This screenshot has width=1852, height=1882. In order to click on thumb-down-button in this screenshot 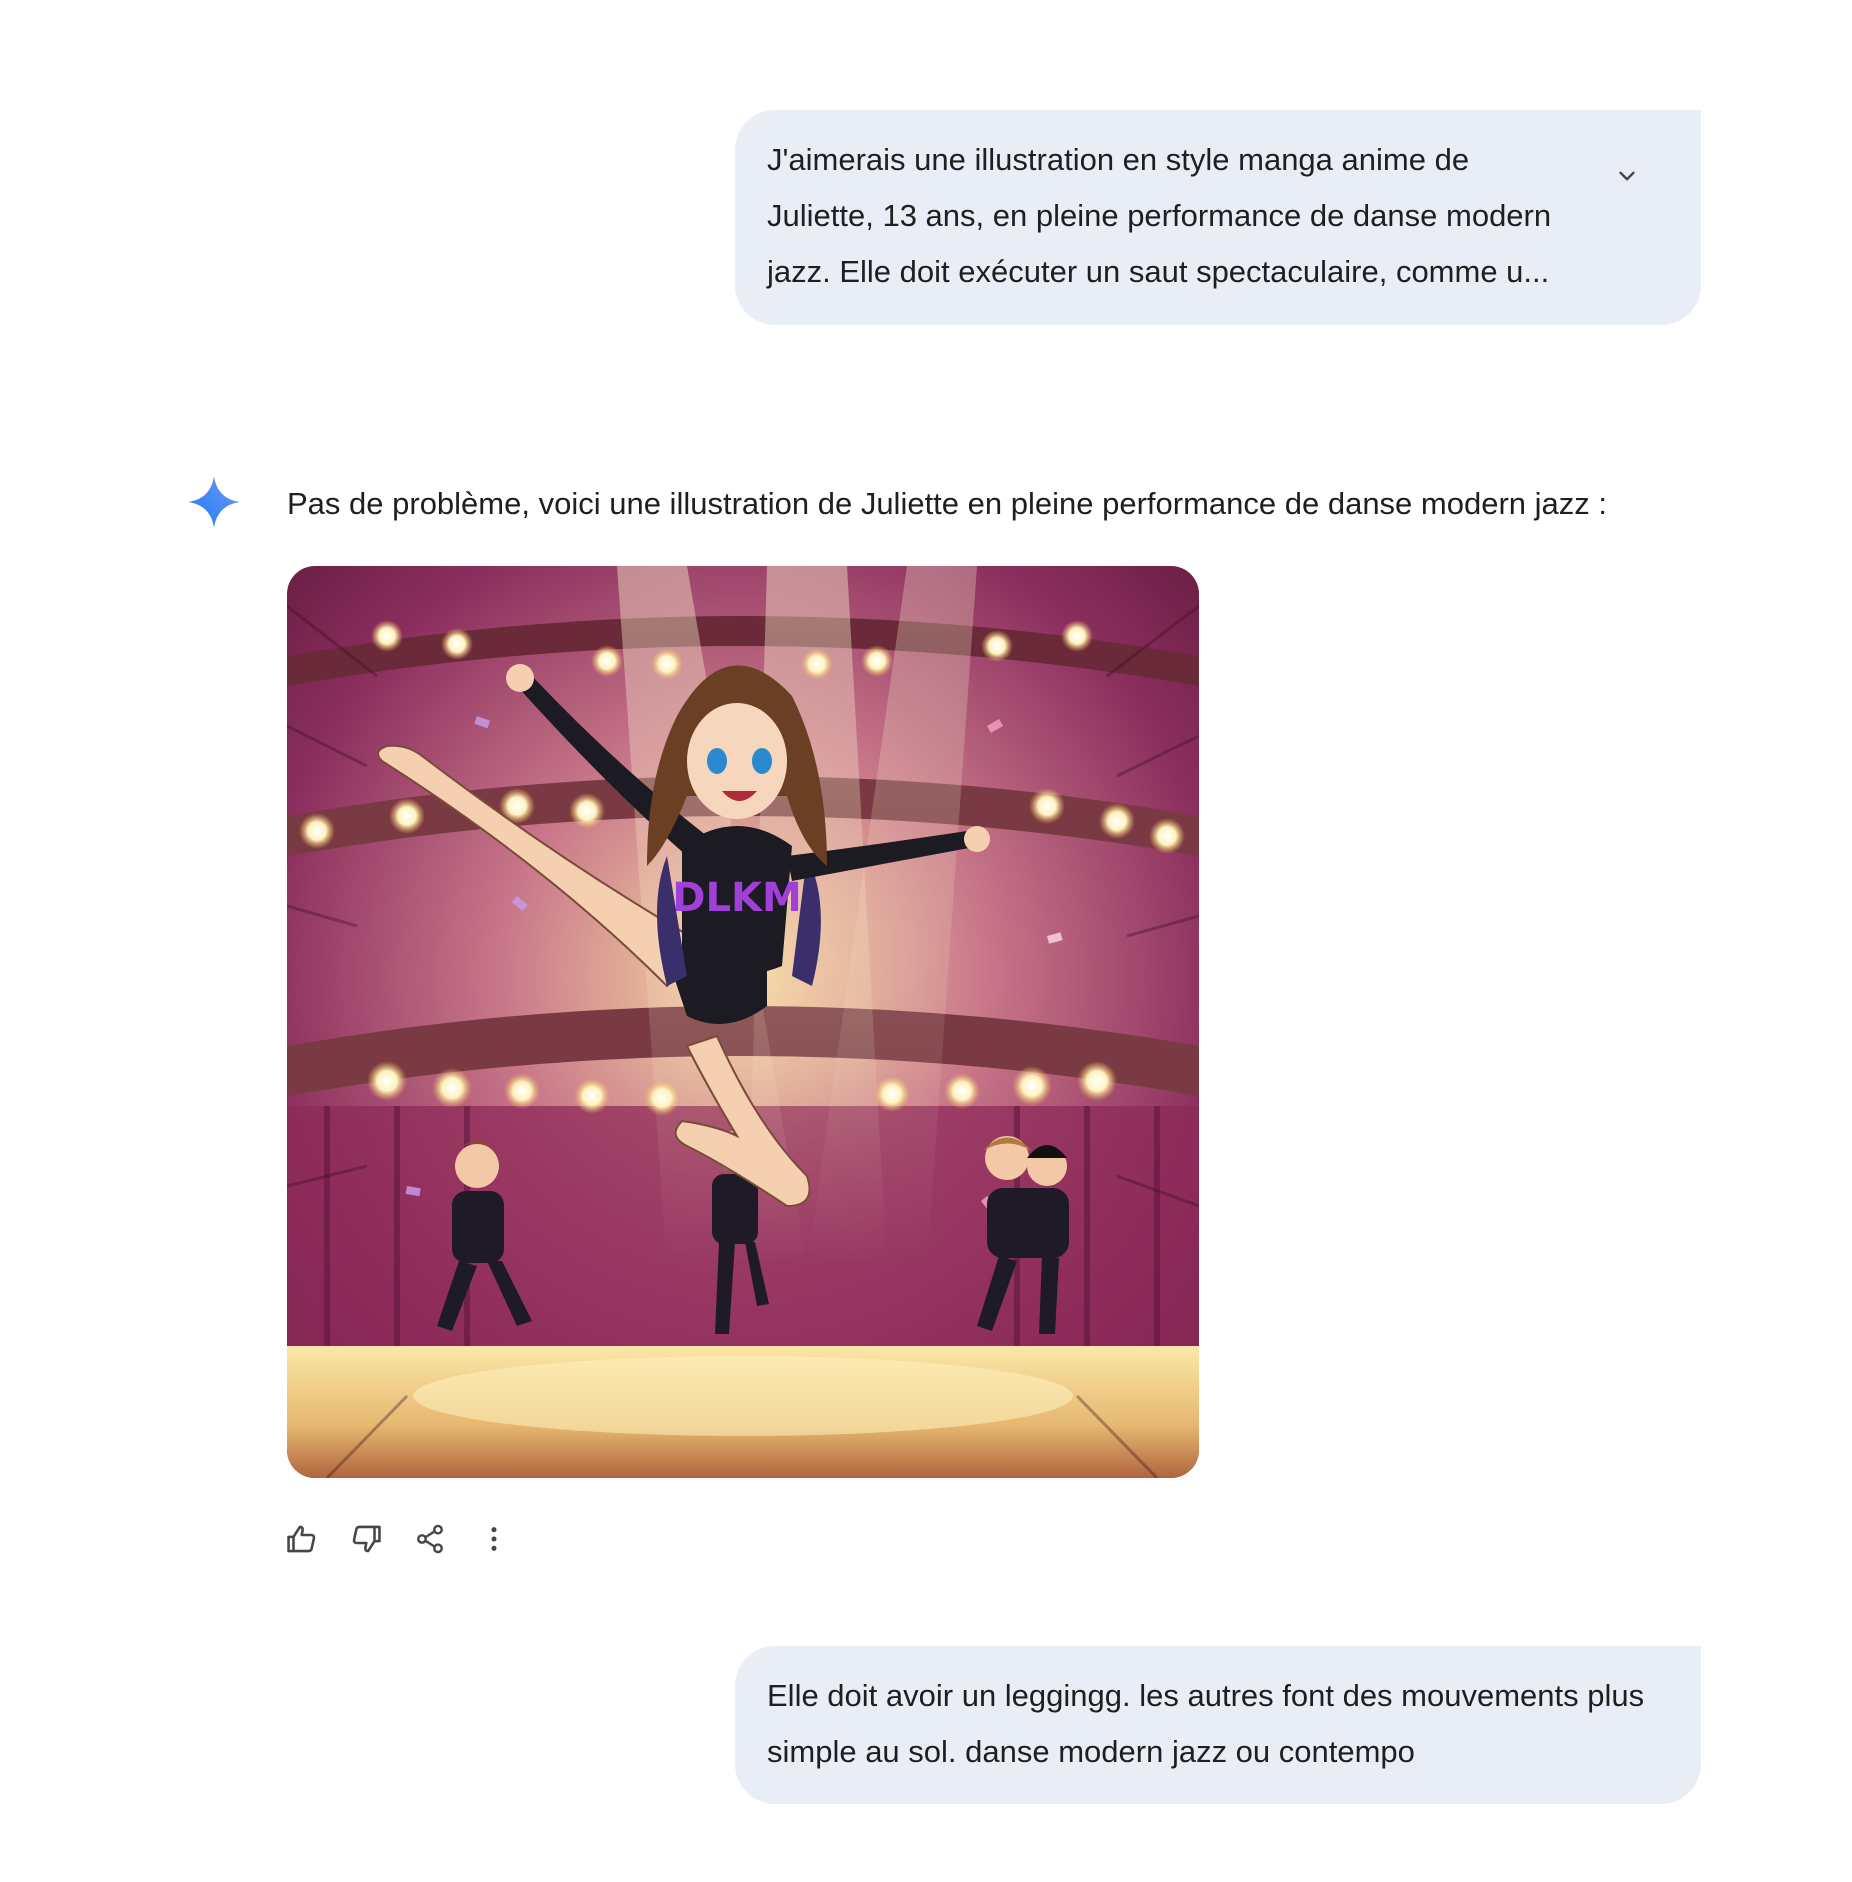, I will do `click(366, 1539)`.